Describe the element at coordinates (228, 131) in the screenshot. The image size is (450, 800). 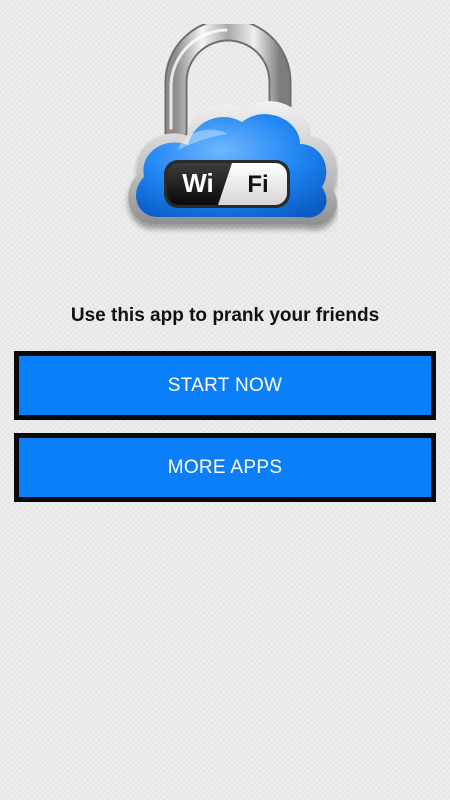
I see `wifi-lock-cloud-icon: Wi Fi` at that location.